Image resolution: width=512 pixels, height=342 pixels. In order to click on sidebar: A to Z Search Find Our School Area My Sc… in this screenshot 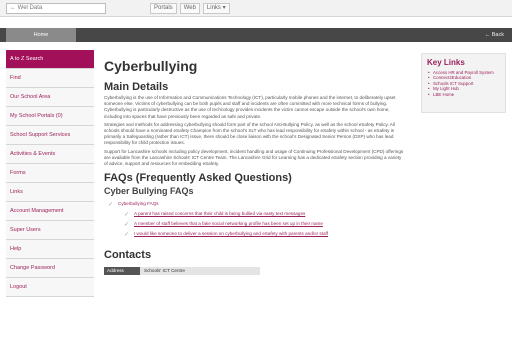, I will do `click(50, 173)`.